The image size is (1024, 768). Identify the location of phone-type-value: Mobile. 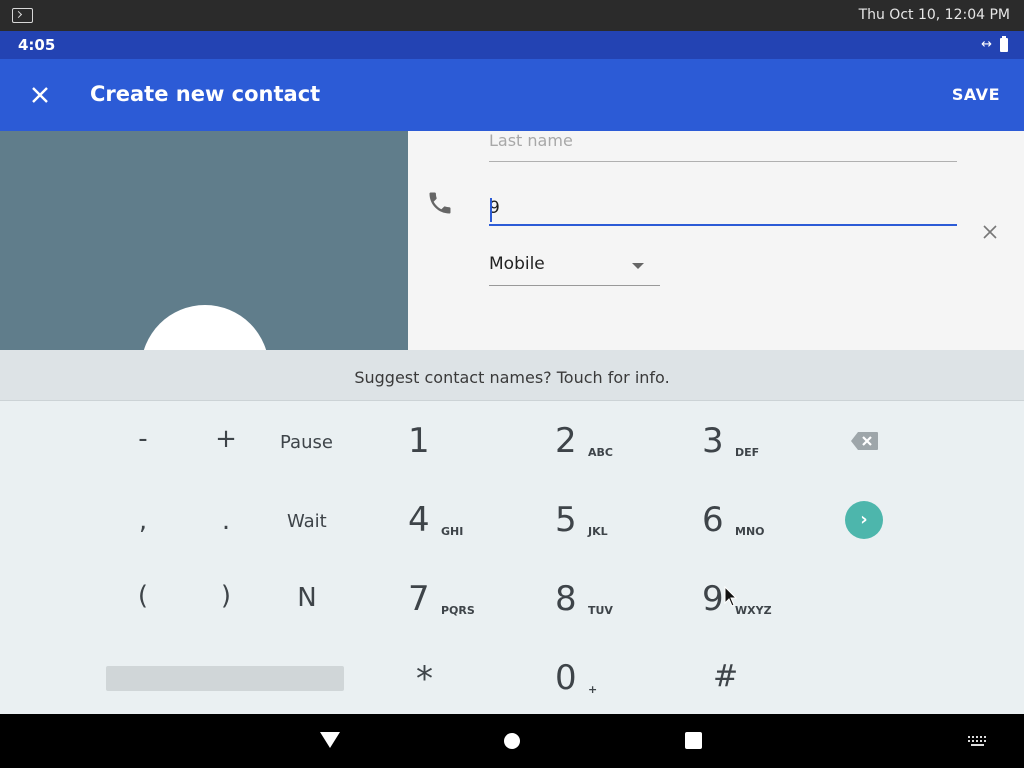
(517, 264).